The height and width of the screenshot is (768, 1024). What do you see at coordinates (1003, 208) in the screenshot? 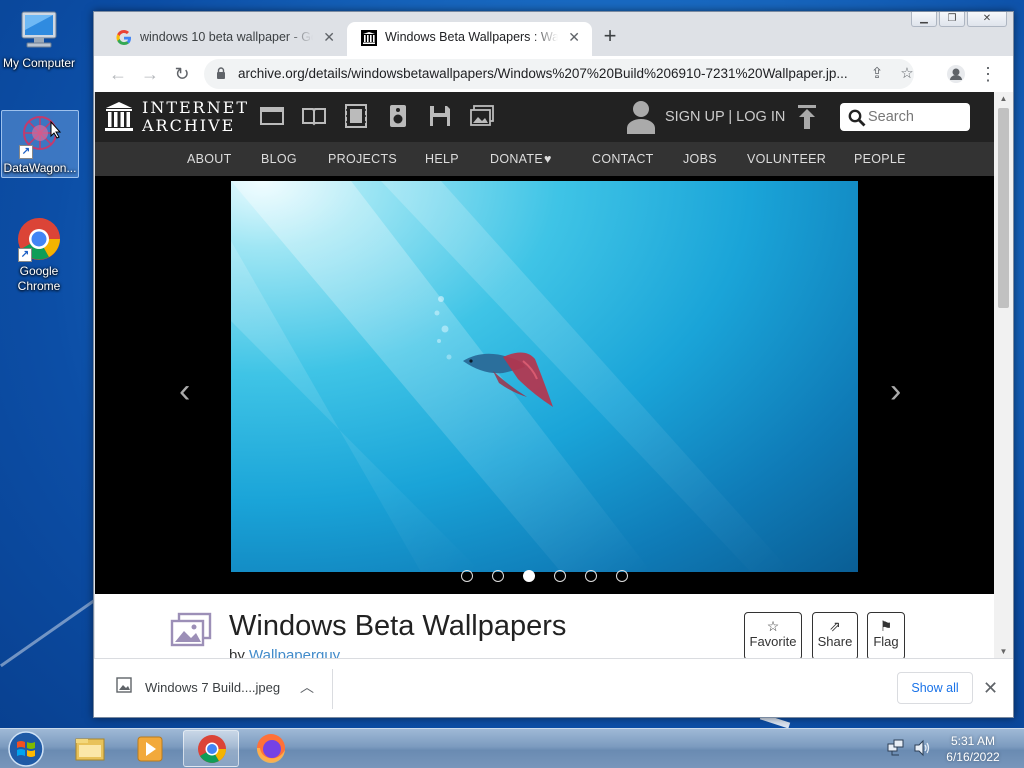
I see `scrollbar-thumb` at bounding box center [1003, 208].